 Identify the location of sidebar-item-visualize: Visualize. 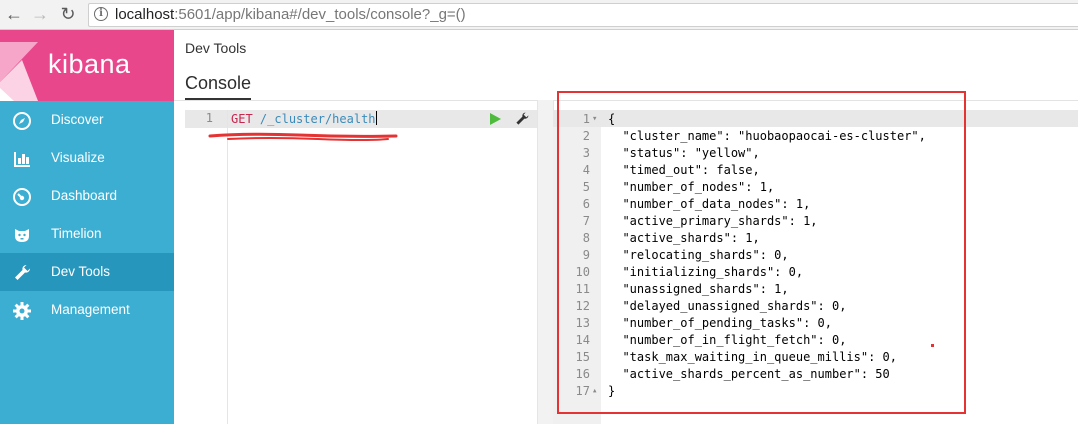
(87, 158).